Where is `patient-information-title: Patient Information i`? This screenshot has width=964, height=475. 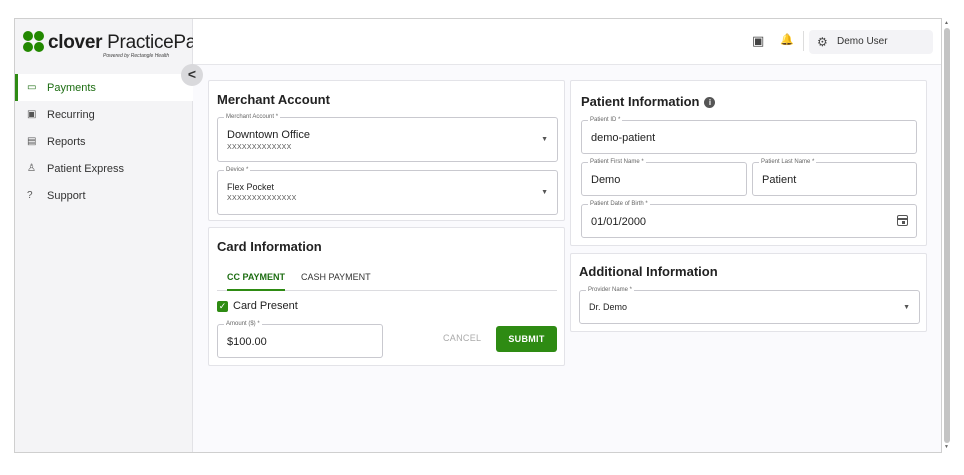
patient-information-title: Patient Information i is located at coordinates (648, 101).